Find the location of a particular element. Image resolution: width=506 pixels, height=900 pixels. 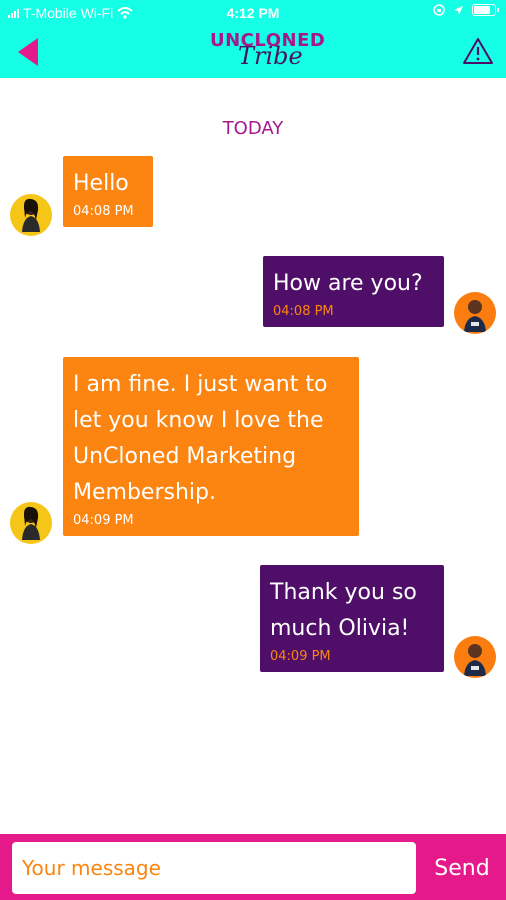

message-bubble-outgoing: Thank you so much Olivia! 04:09 PM is located at coordinates (352, 618).